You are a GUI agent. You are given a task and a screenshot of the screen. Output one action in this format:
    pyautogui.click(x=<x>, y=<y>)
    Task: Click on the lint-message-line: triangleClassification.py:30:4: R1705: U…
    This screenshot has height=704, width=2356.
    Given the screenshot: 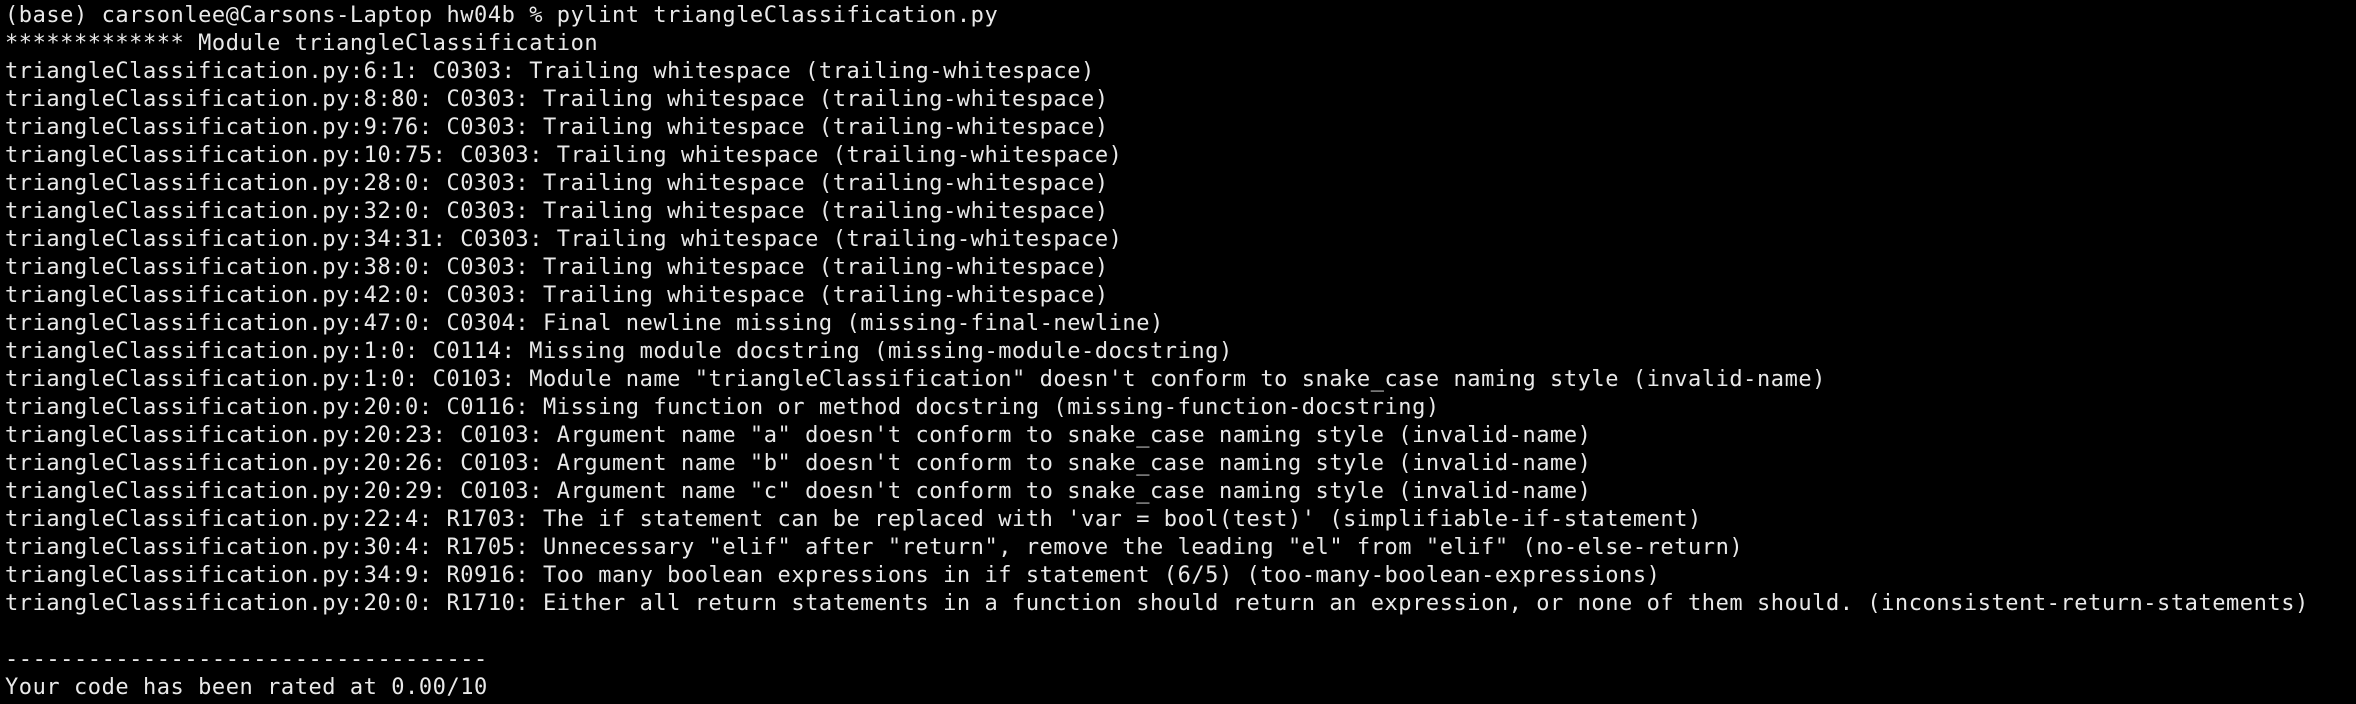 What is the action you would take?
    pyautogui.click(x=874, y=547)
    